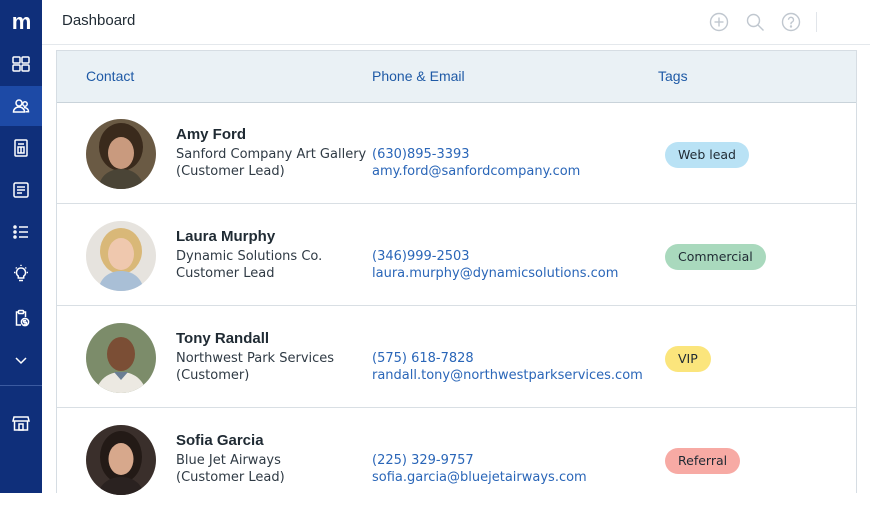  What do you see at coordinates (21, 385) in the screenshot?
I see `sidebar-divider` at bounding box center [21, 385].